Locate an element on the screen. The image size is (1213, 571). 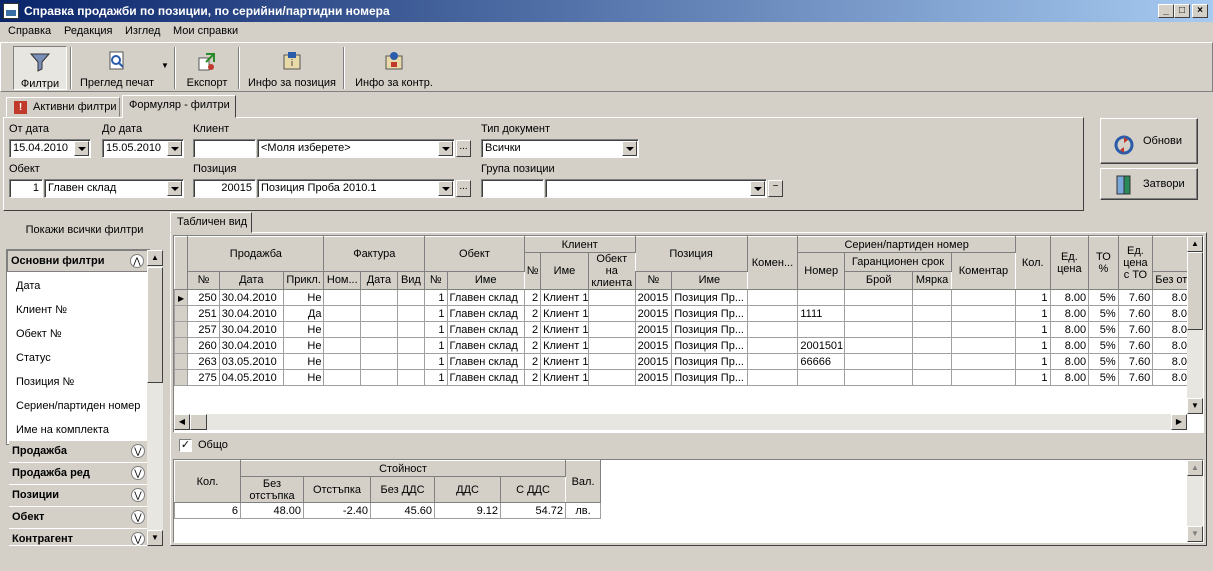
header-sale: Продажба is located at coordinates (256, 254).